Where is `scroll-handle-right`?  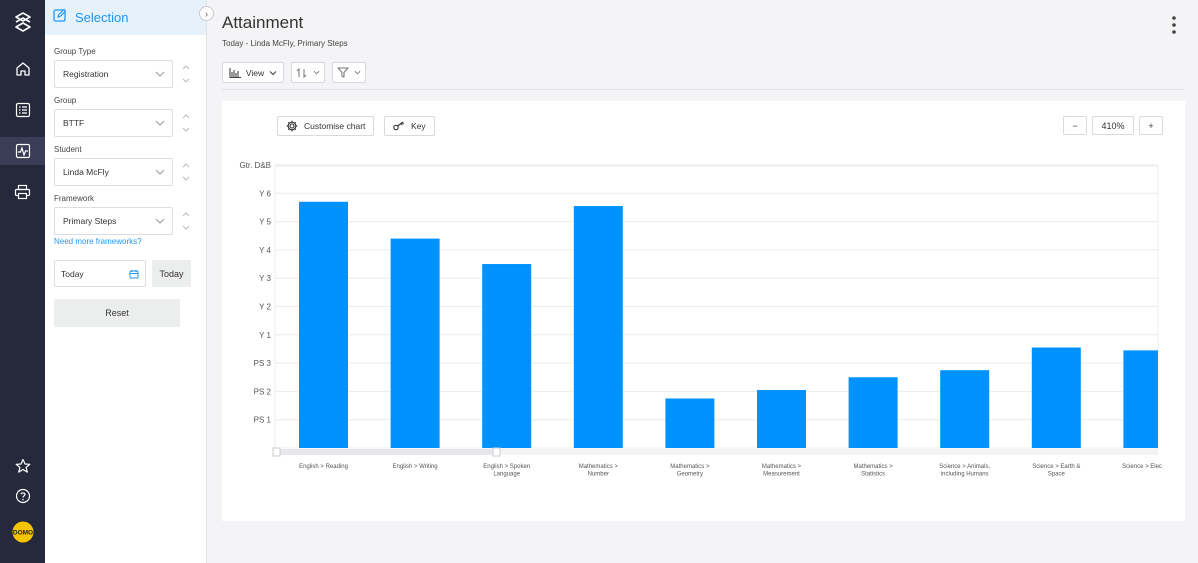 scroll-handle-right is located at coordinates (496, 452).